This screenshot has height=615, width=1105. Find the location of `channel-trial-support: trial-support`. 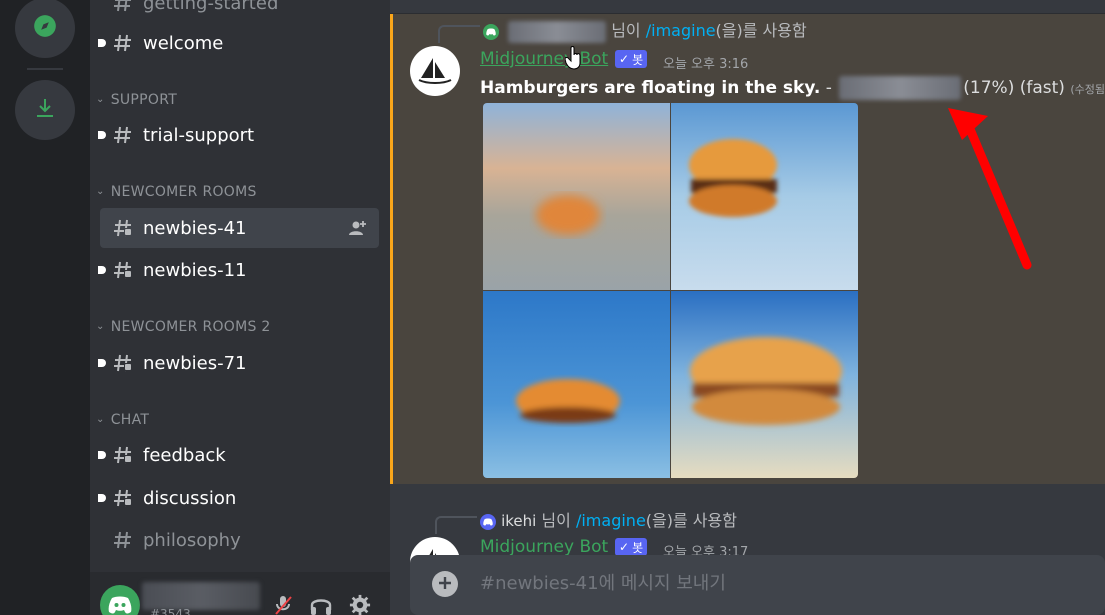

channel-trial-support: trial-support is located at coordinates (238, 135).